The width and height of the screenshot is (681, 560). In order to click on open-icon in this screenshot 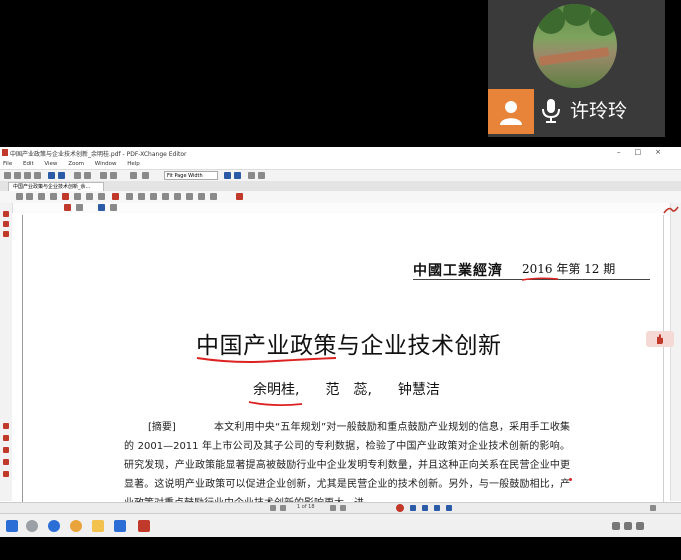, I will do `click(7, 175)`.